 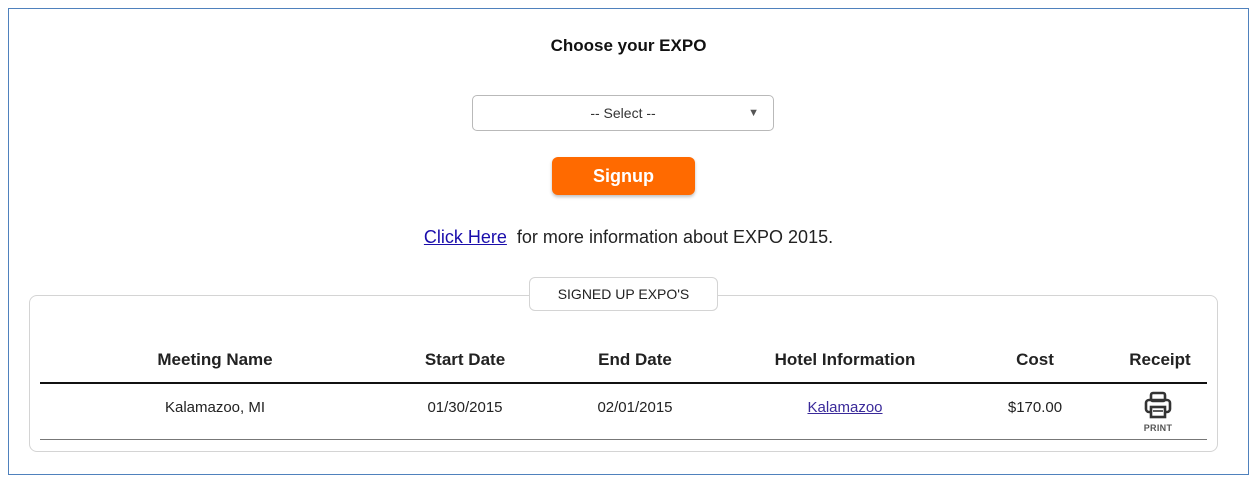 What do you see at coordinates (635, 359) in the screenshot?
I see `column-header-end-date: End Date` at bounding box center [635, 359].